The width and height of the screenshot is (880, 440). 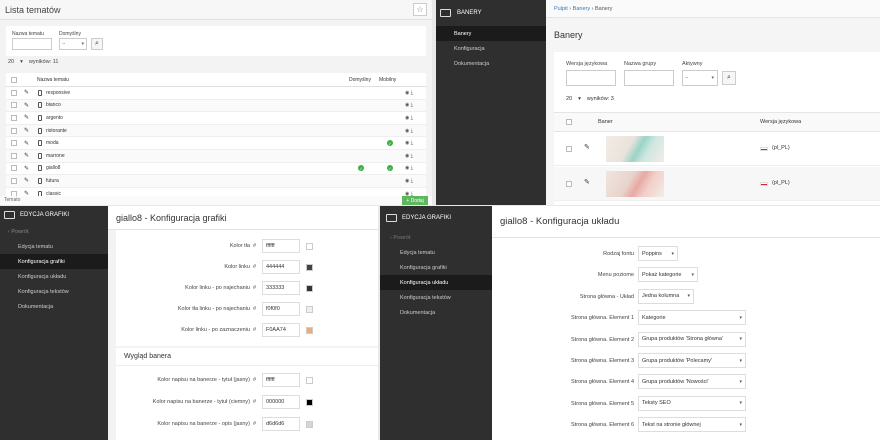 I want to click on sidebar-item-banery: Banery, so click(x=491, y=33).